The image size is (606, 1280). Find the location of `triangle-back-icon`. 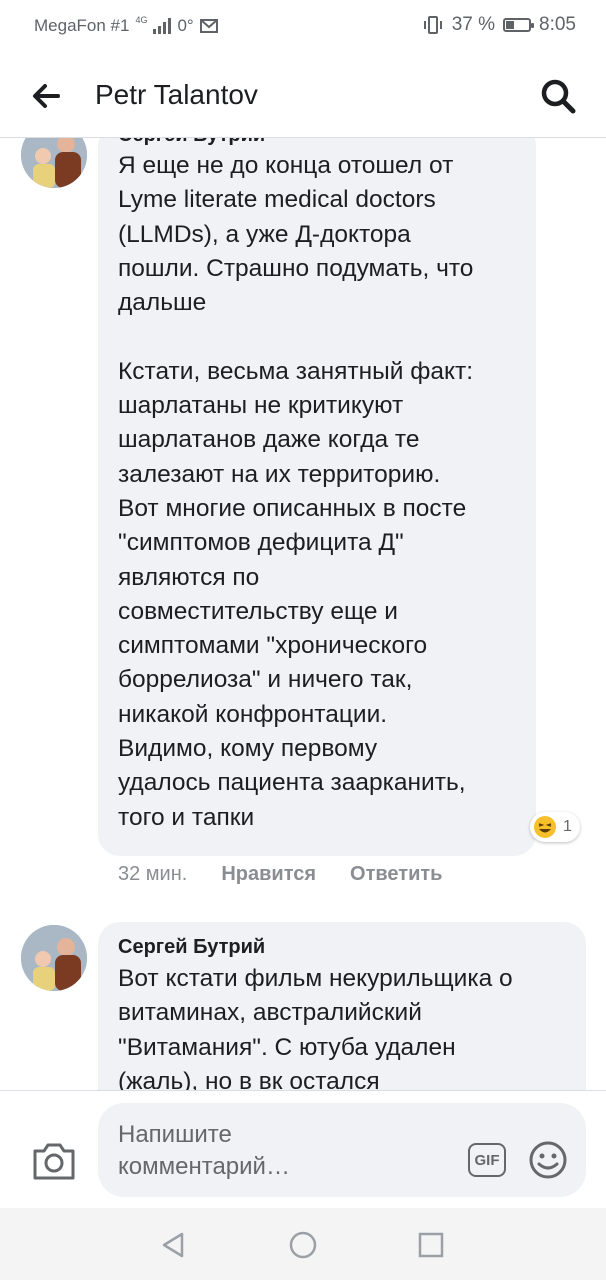

triangle-back-icon is located at coordinates (173, 1245).